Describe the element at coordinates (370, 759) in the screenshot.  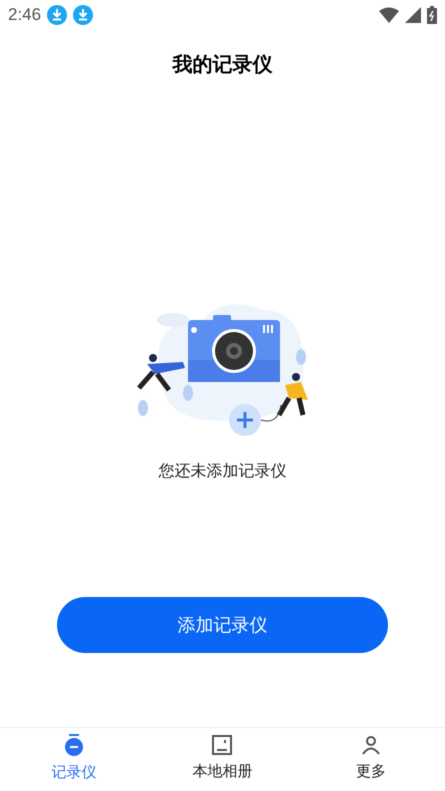
I see `nav-tab: 更多` at that location.